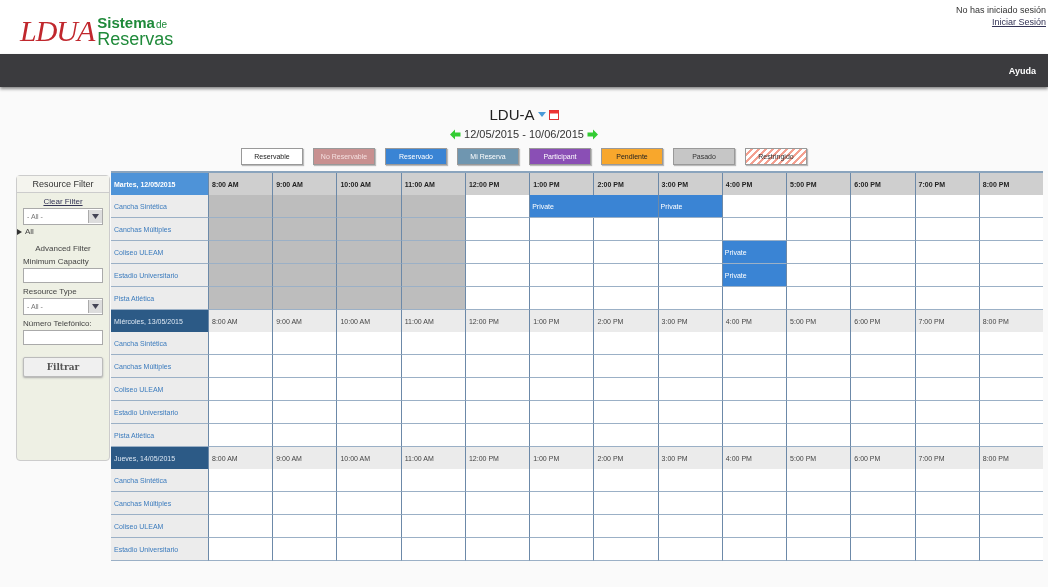  I want to click on tree-item: All, so click(29, 231).